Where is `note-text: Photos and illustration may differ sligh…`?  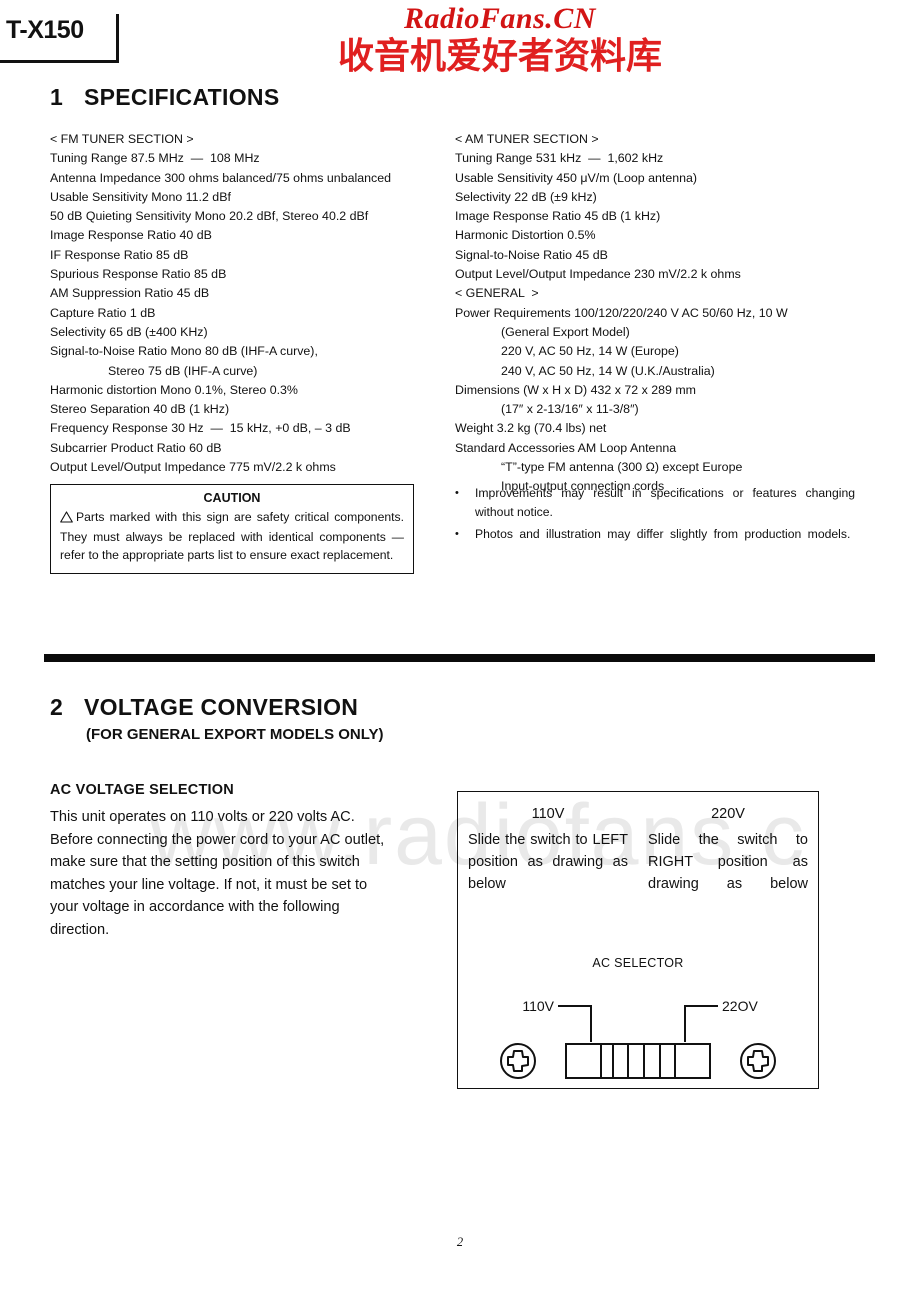 note-text: Photos and illustration may differ sligh… is located at coordinates (663, 534).